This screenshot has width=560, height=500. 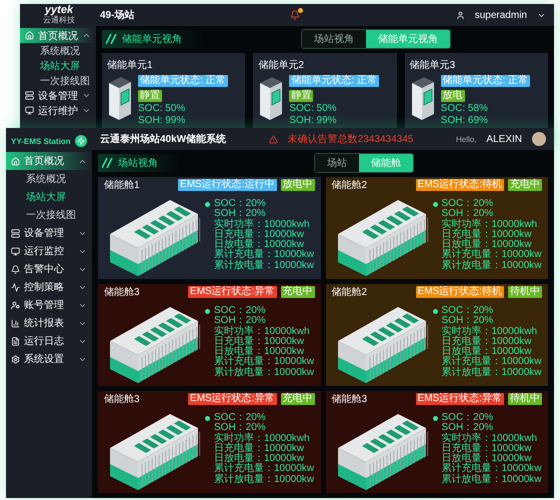 What do you see at coordinates (433, 65) in the screenshot?
I see `card-title: 储能单元3` at bounding box center [433, 65].